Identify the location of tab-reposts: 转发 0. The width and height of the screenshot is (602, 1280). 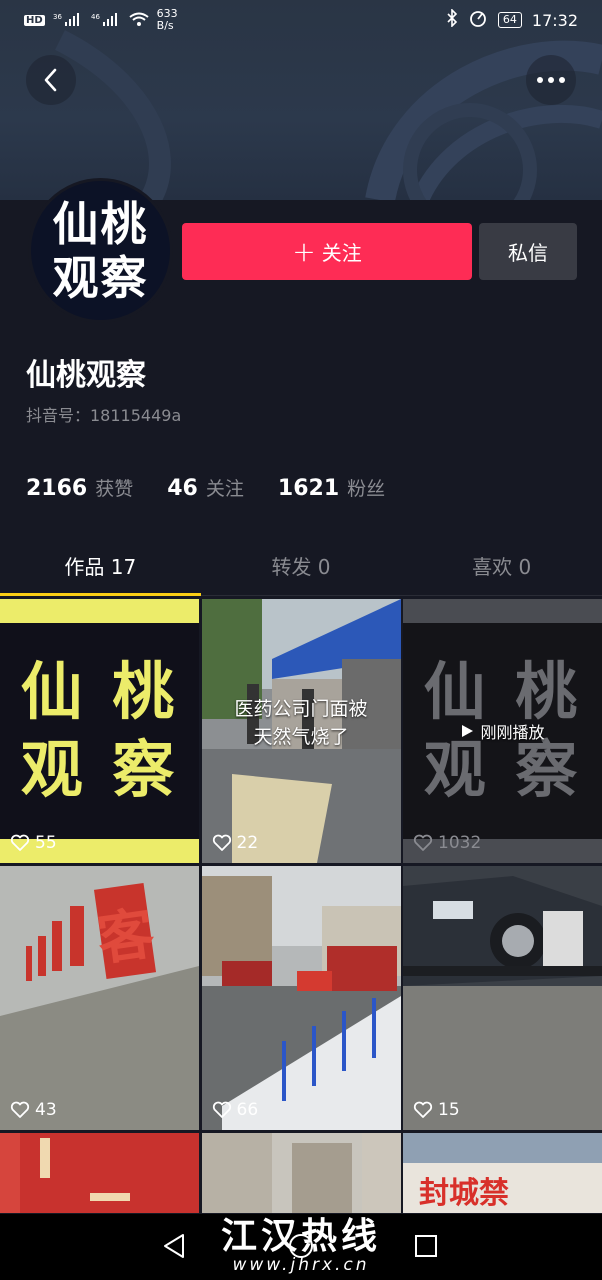
(301, 565).